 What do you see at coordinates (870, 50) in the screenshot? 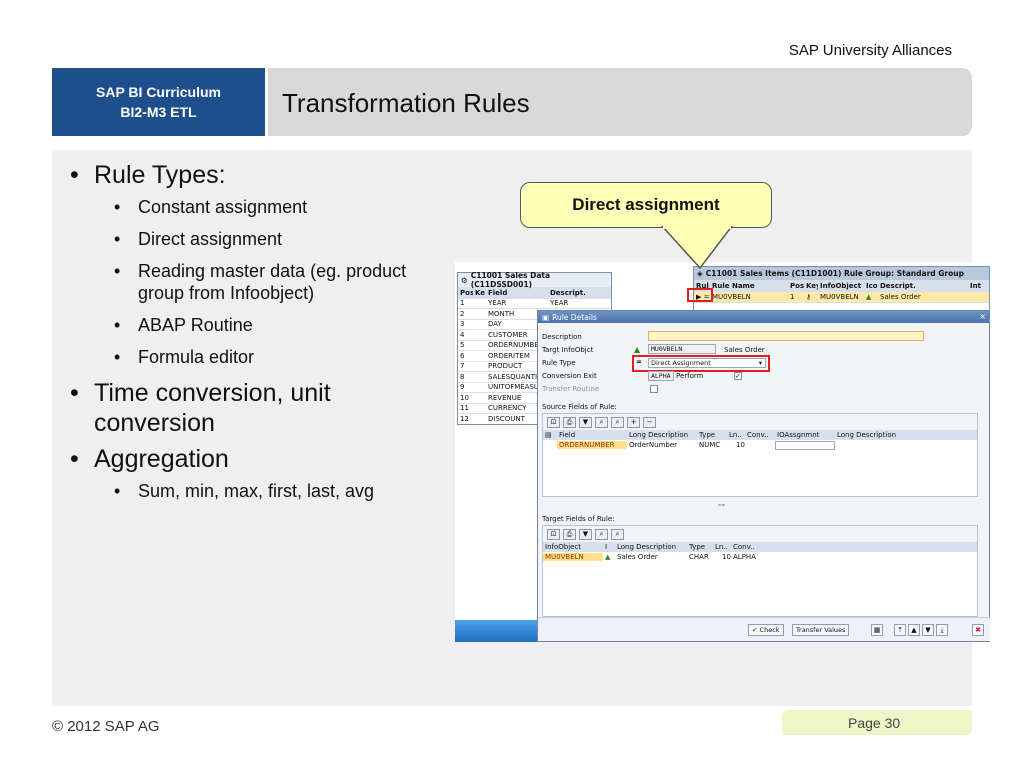
I see `org-name: SAP University Alliances` at bounding box center [870, 50].